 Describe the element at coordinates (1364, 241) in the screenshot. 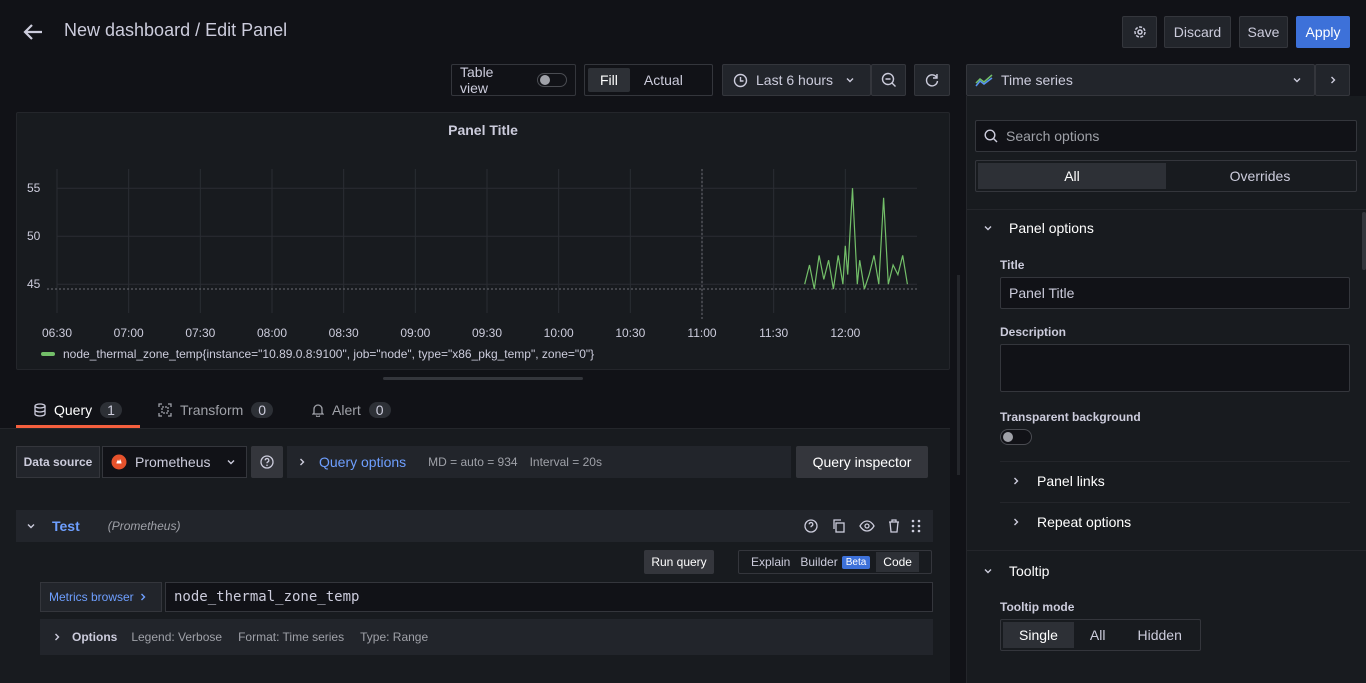

I see `options-scrollbar` at that location.